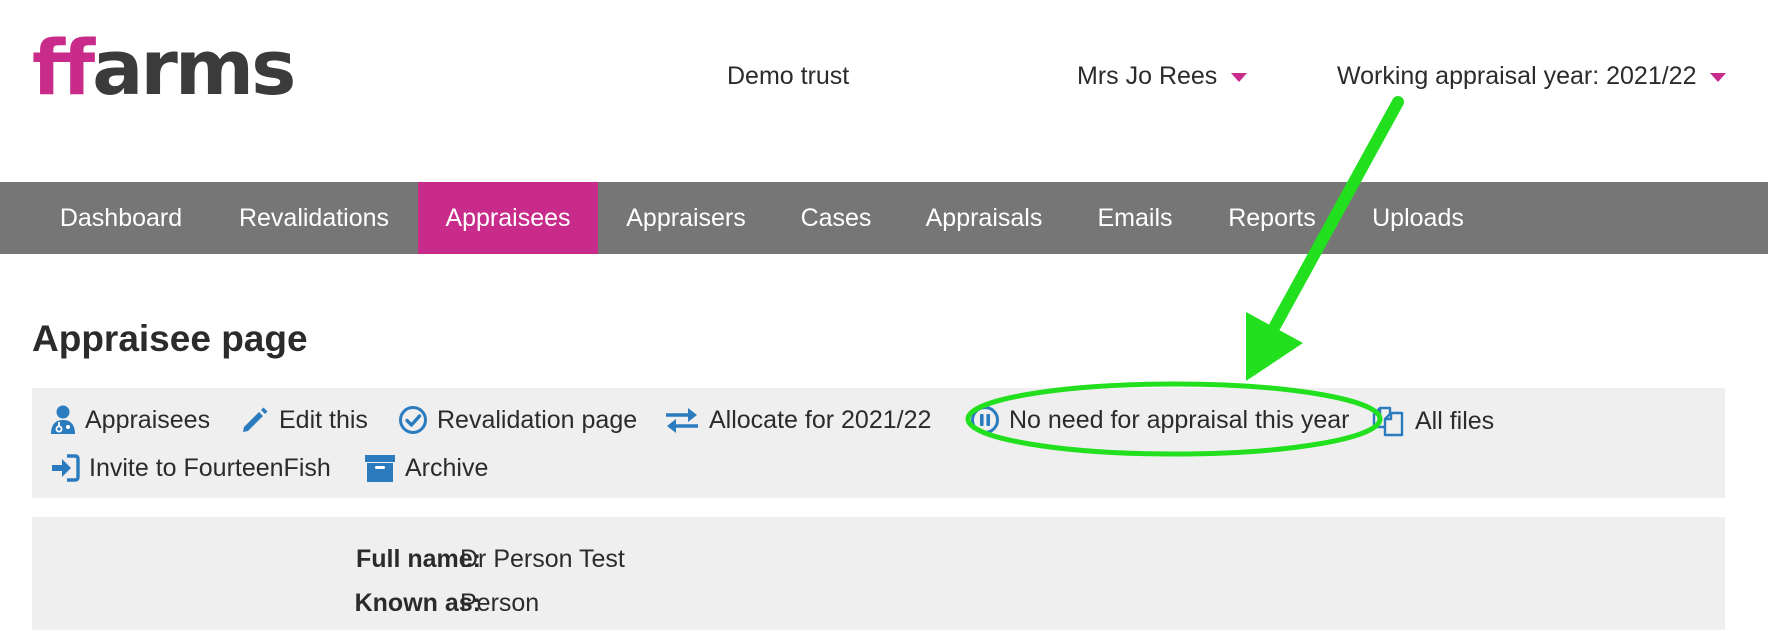 The width and height of the screenshot is (1768, 630). Describe the element at coordinates (1179, 419) in the screenshot. I see `no-need-appraisal-label: No need for appraisal this year` at that location.